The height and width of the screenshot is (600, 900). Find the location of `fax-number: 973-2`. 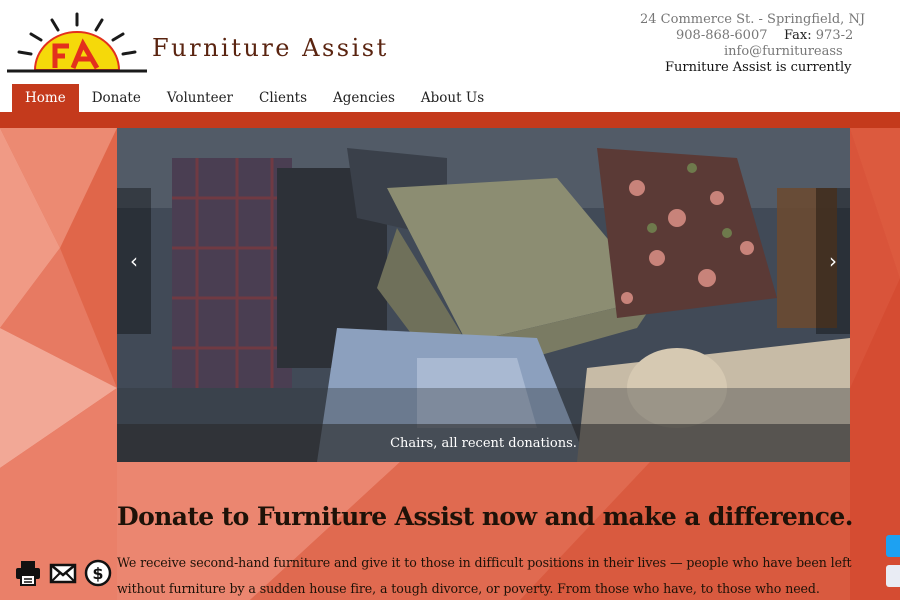

fax-number: 973-2 is located at coordinates (834, 35).